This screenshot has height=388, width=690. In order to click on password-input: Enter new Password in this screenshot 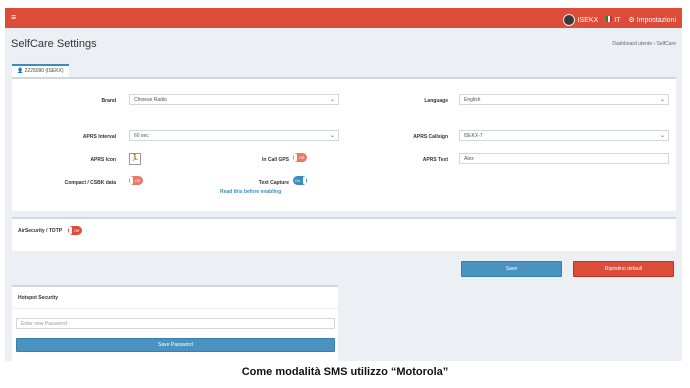, I will do `click(175, 323)`.